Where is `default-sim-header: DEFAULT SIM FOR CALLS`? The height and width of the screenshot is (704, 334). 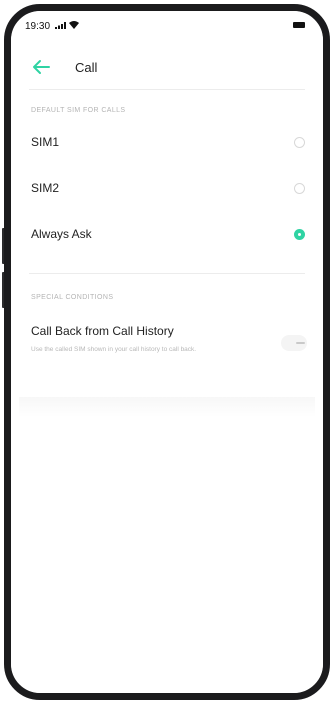
default-sim-header: DEFAULT SIM FOR CALLS is located at coordinates (78, 110).